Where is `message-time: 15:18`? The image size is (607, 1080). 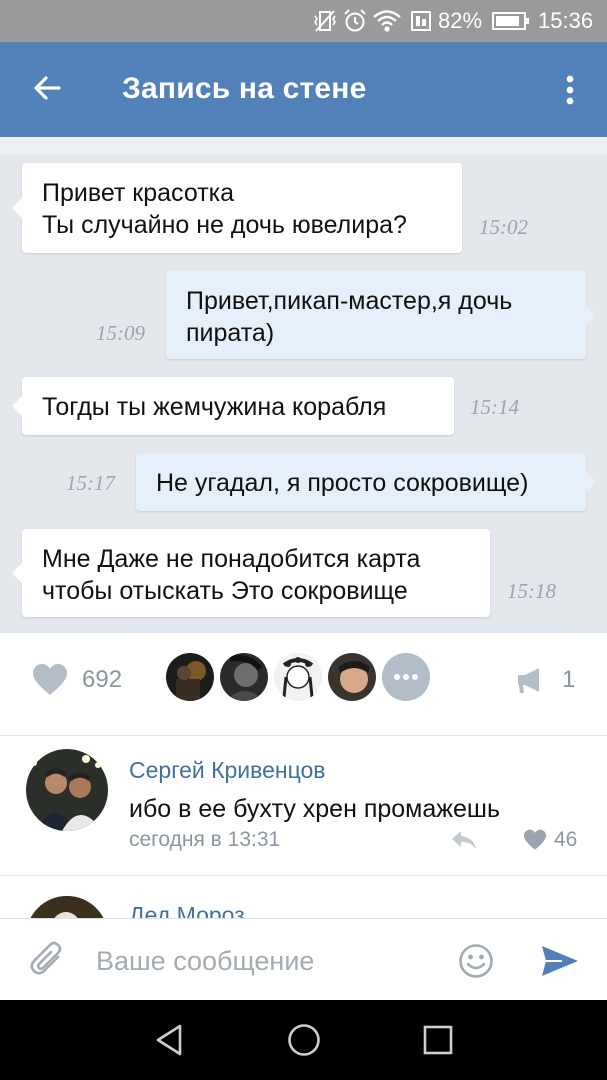
message-time: 15:18 is located at coordinates (531, 591).